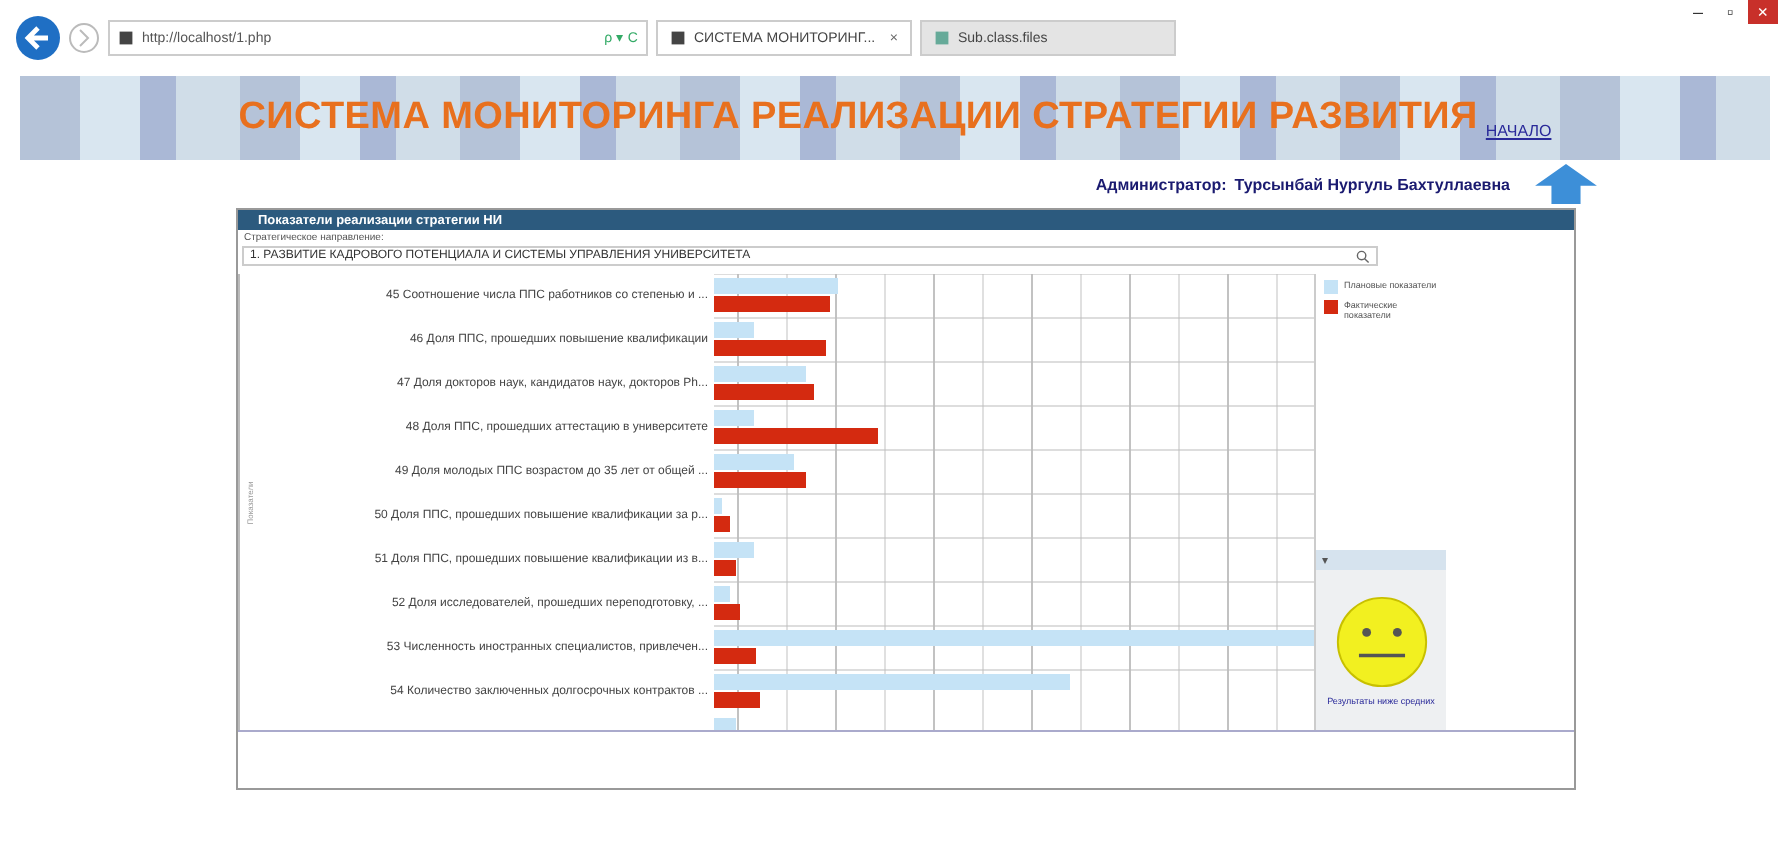 This screenshot has height=858, width=1790. What do you see at coordinates (38, 38) in the screenshot?
I see `back-icon` at bounding box center [38, 38].